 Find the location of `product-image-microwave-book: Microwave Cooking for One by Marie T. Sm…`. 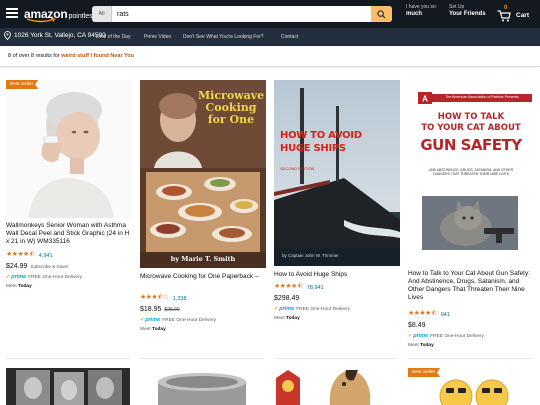

product-image-microwave-book: Microwave Cooking for One by Marie T. Sm… is located at coordinates (203, 174).